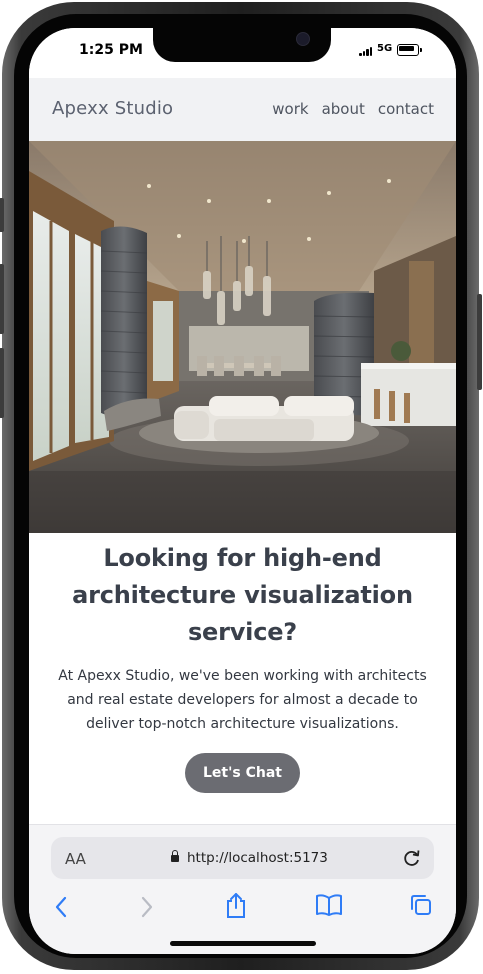  Describe the element at coordinates (343, 109) in the screenshot. I see `nav-link-about: about` at that location.